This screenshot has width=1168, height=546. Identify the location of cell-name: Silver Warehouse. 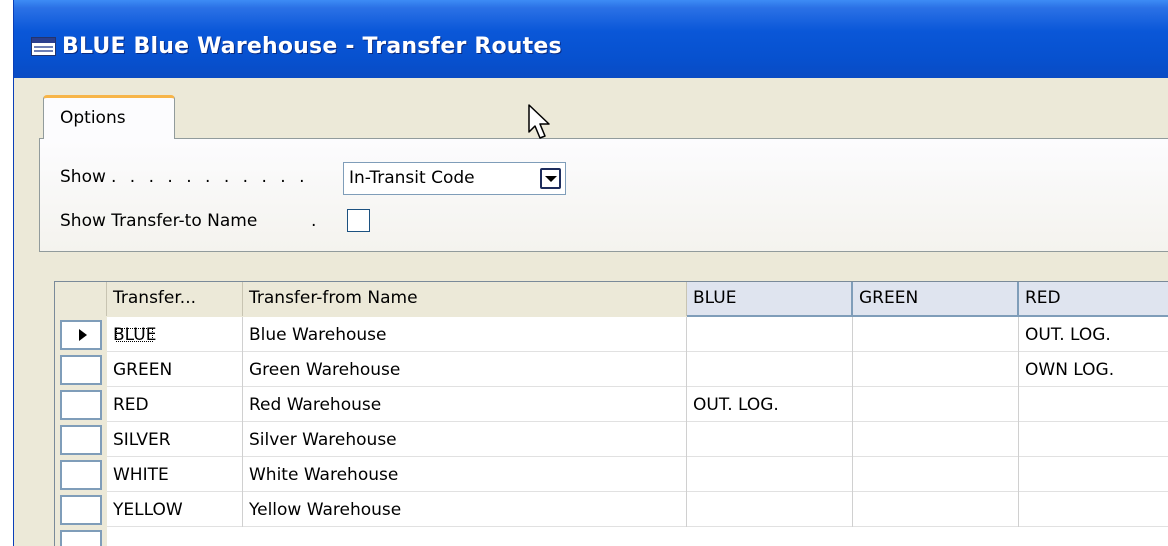
(465, 439).